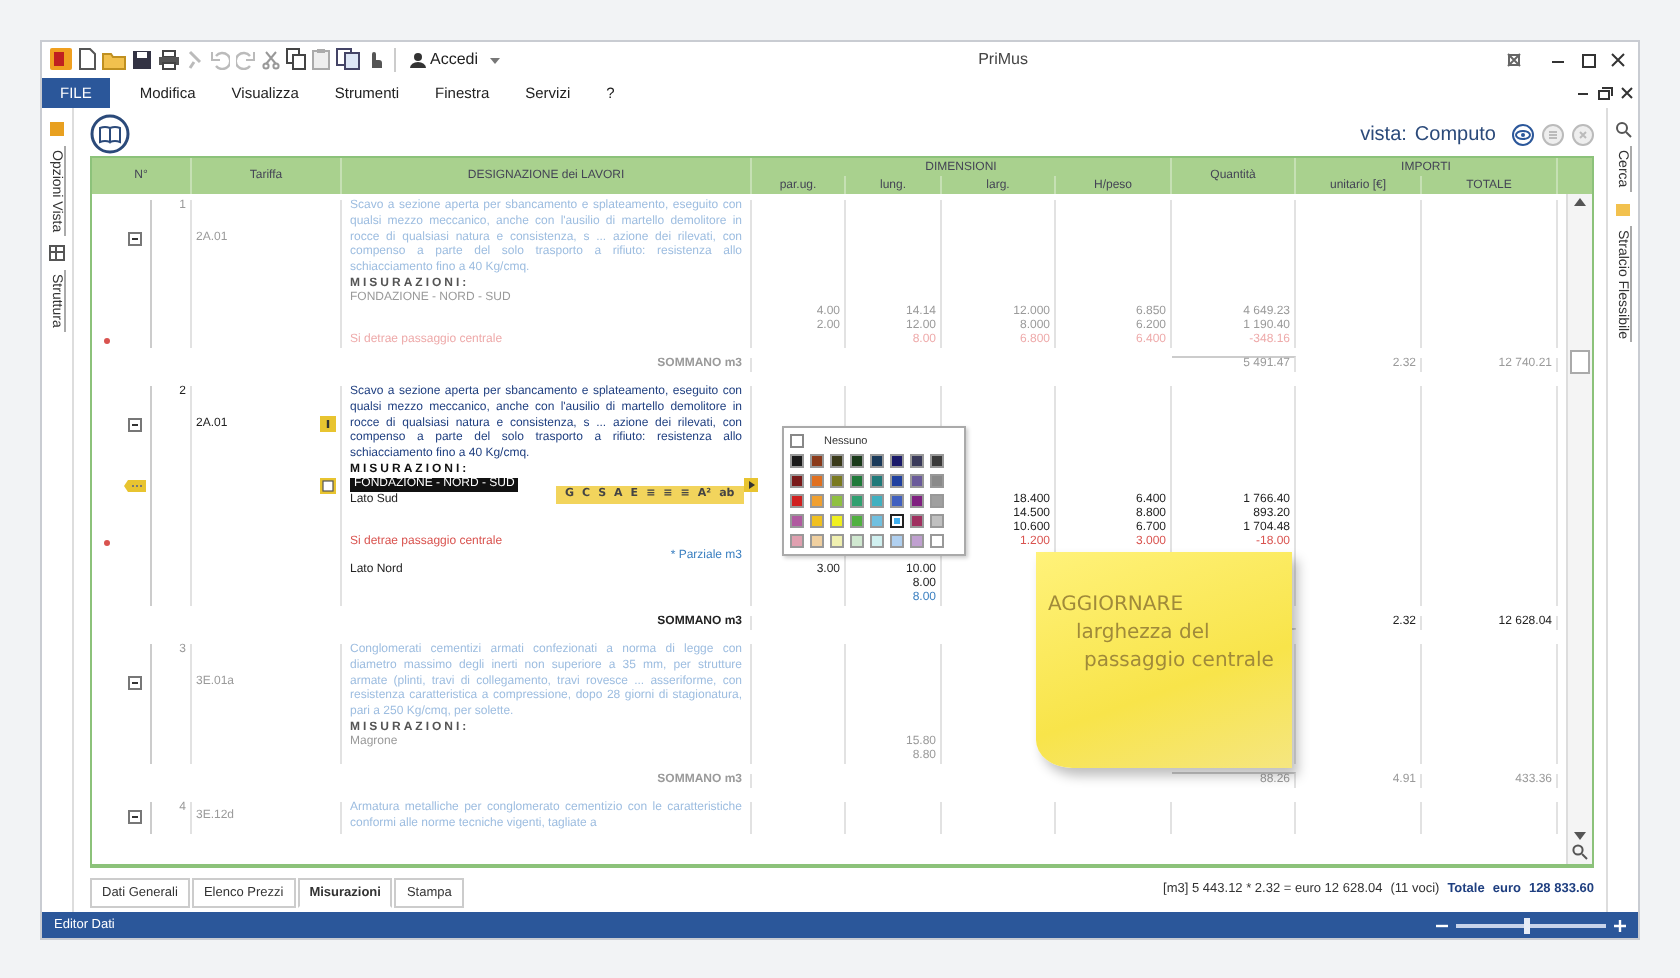 The image size is (1680, 978). I want to click on save-icon, so click(142, 59).